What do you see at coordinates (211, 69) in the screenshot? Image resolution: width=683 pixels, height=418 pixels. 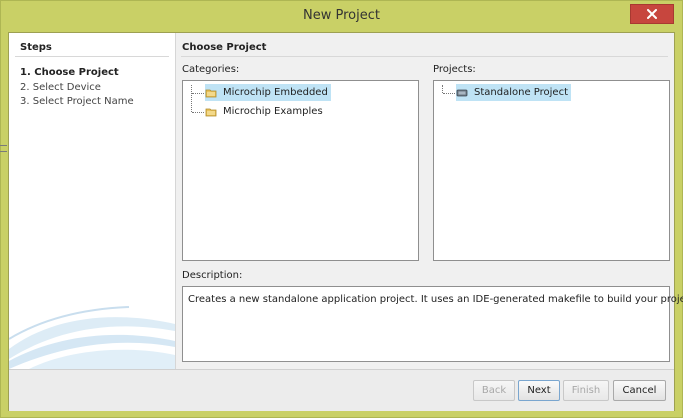 I see `categories-label: Categories:` at bounding box center [211, 69].